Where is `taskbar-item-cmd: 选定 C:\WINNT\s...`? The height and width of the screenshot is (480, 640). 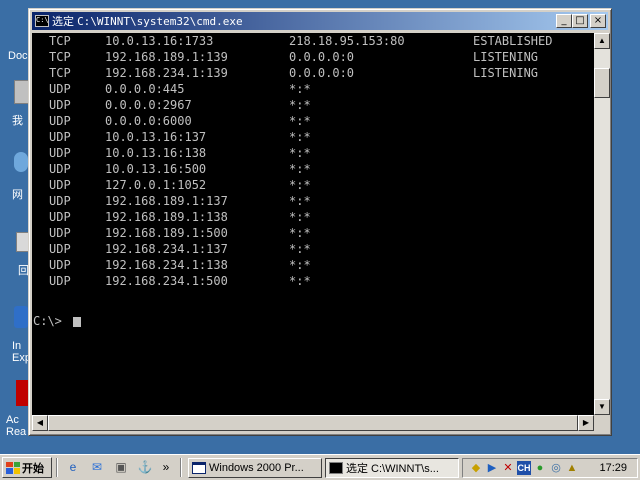
taskbar-item-cmd: 选定 C:\WINNT\s... is located at coordinates (392, 468).